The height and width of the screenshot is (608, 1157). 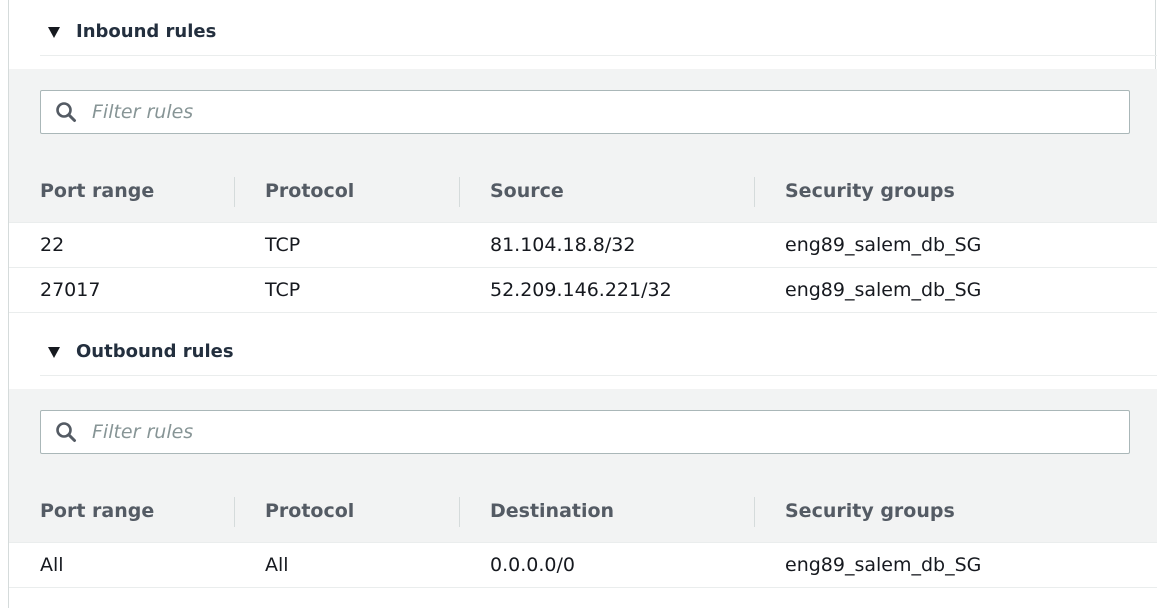 I want to click on cell-source: 52.209.146.221/32, so click(x=581, y=290).